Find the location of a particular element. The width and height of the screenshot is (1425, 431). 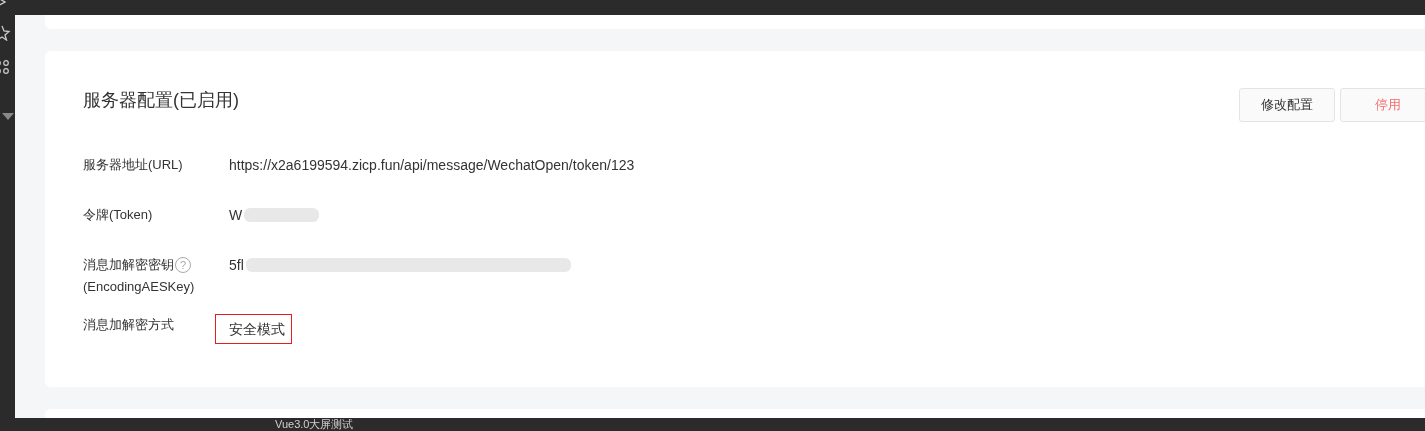

field-value: 5fl is located at coordinates (236, 265).